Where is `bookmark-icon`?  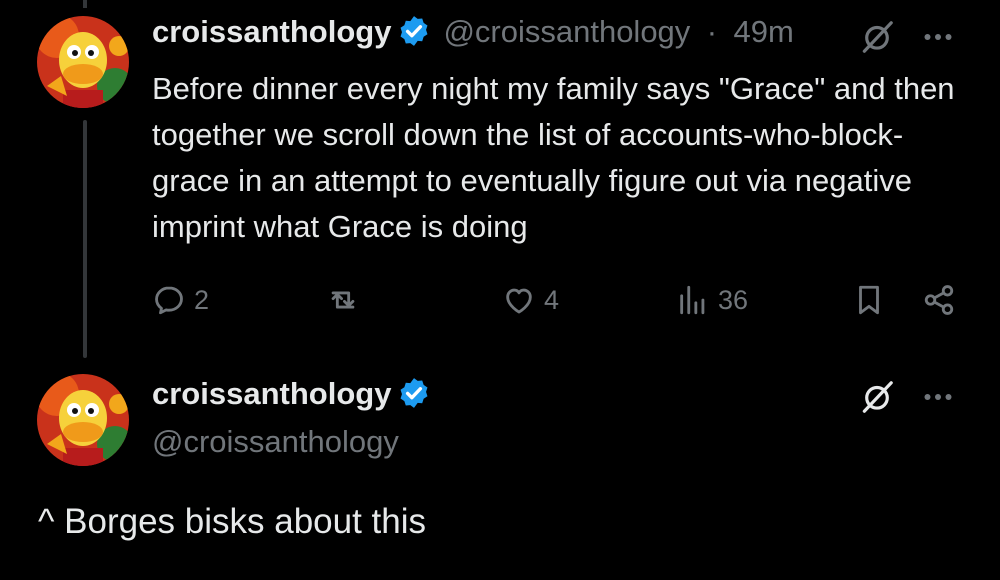 bookmark-icon is located at coordinates (869, 300).